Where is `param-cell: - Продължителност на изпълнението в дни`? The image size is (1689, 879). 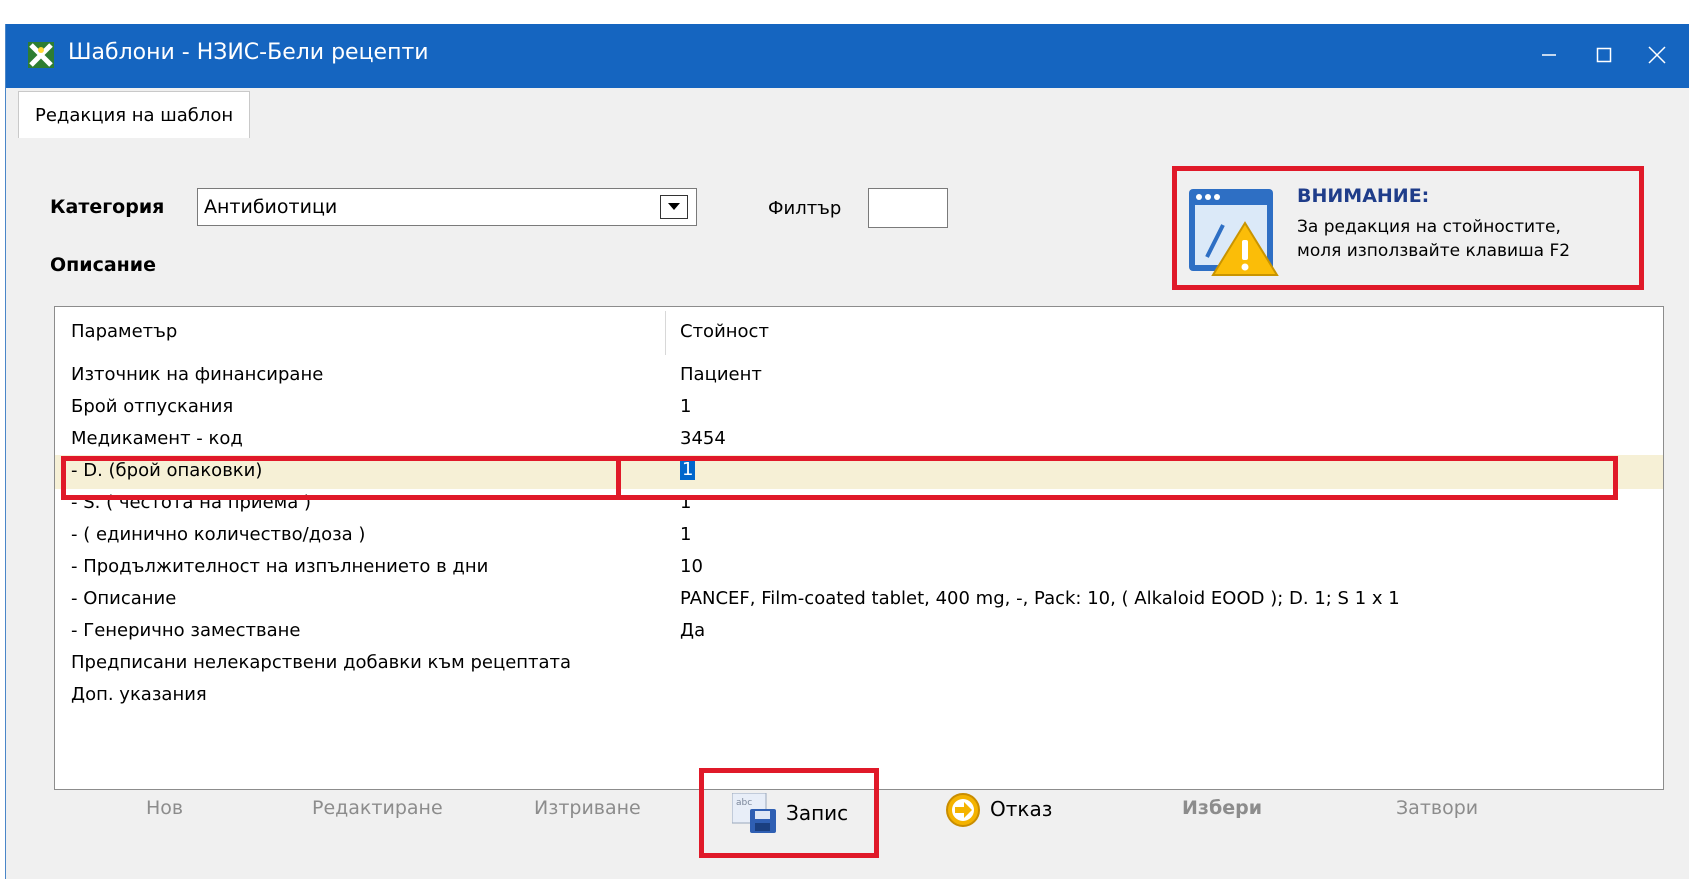
param-cell: - Продължителност на изпълнението в дни is located at coordinates (280, 566).